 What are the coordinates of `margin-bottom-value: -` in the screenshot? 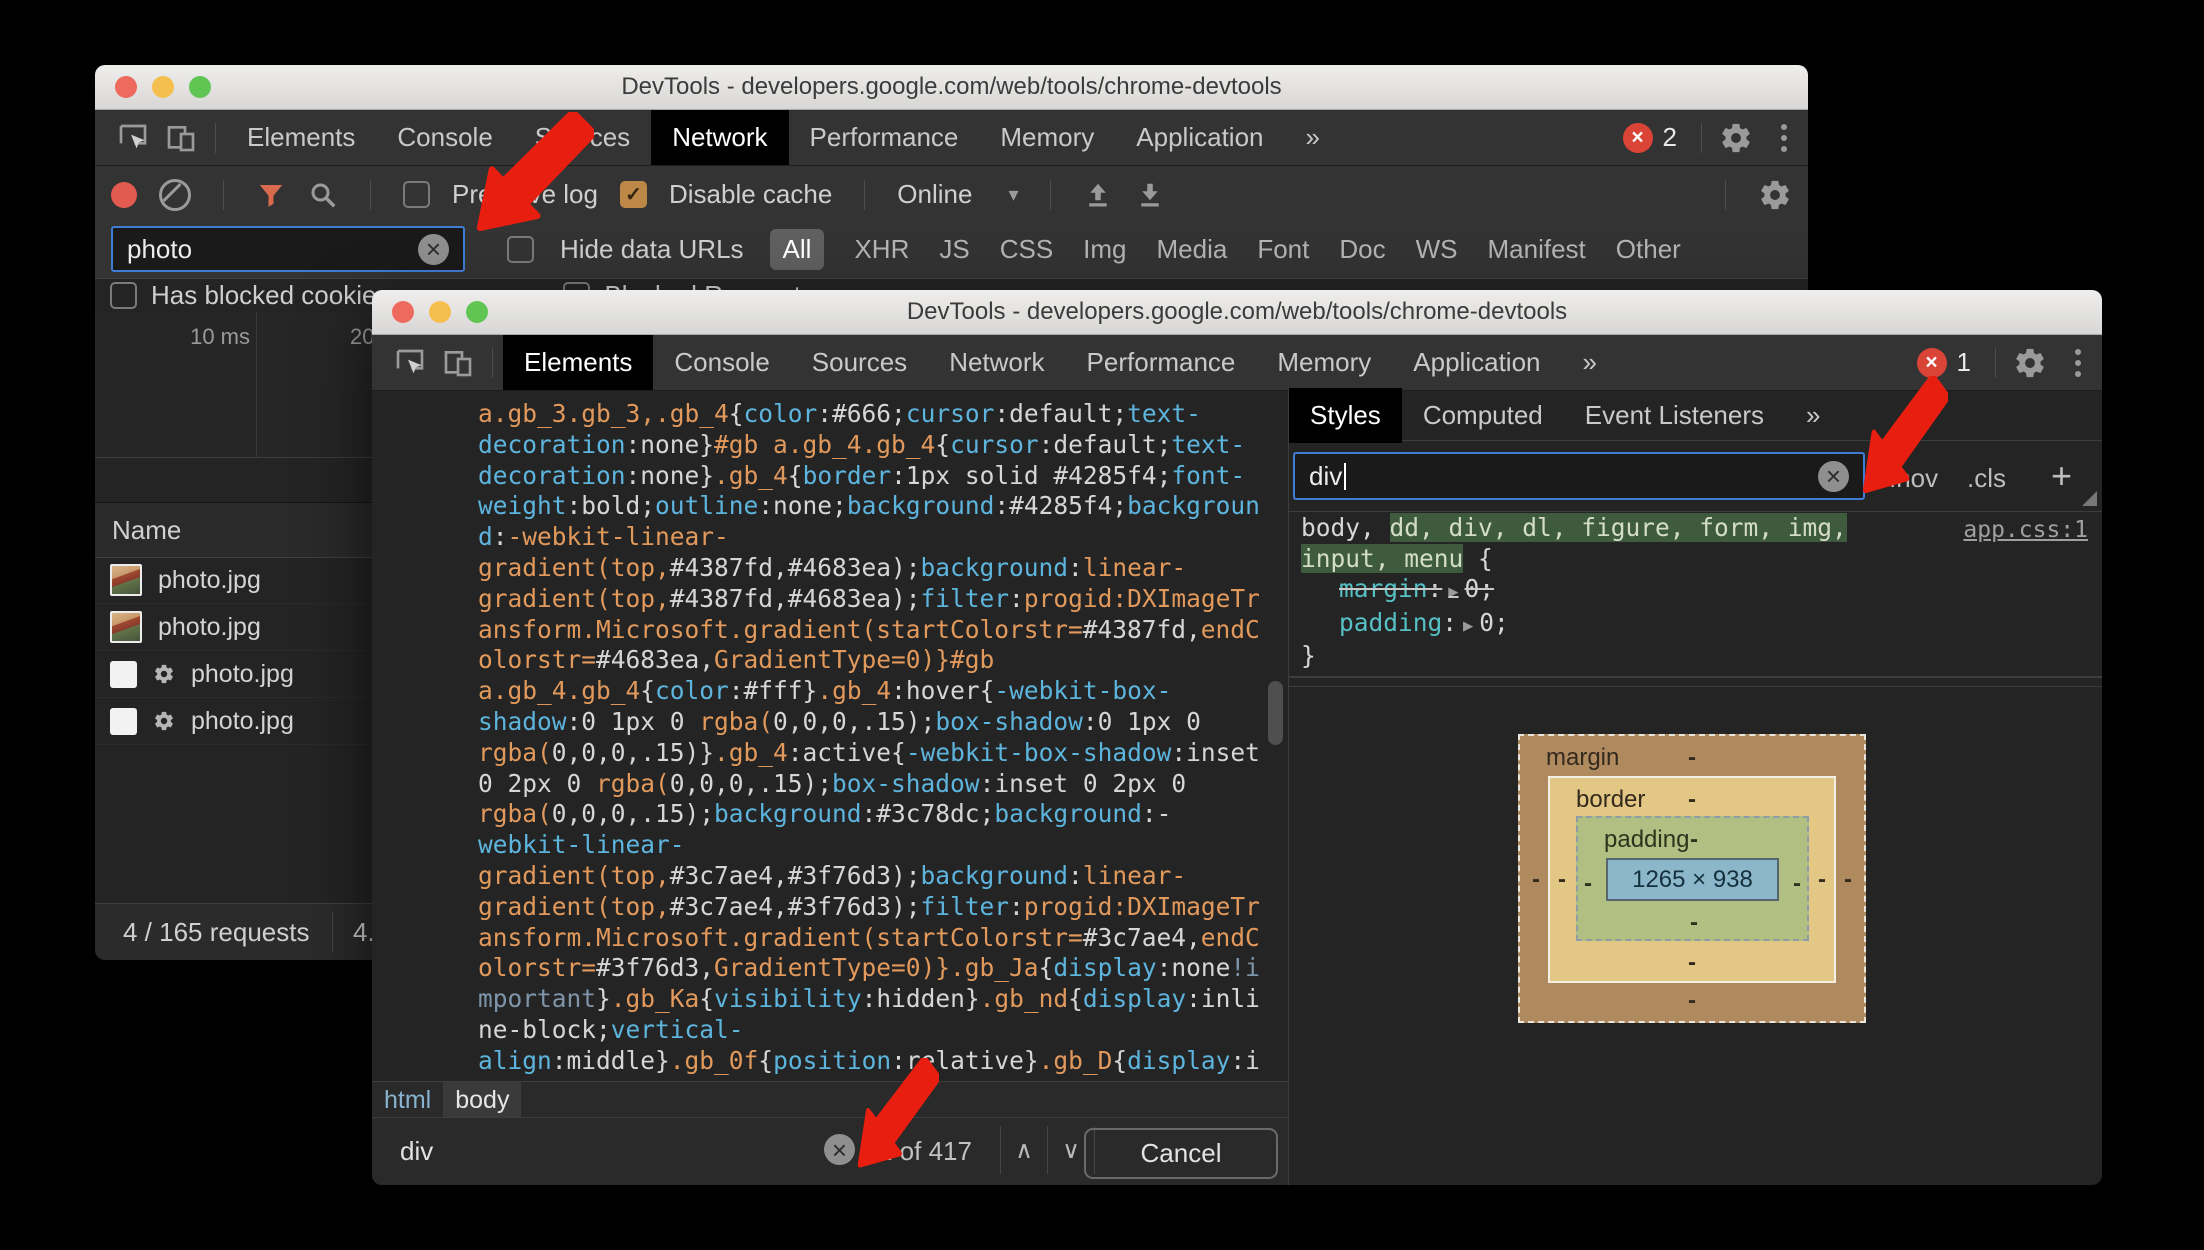 It's located at (1692, 1001).